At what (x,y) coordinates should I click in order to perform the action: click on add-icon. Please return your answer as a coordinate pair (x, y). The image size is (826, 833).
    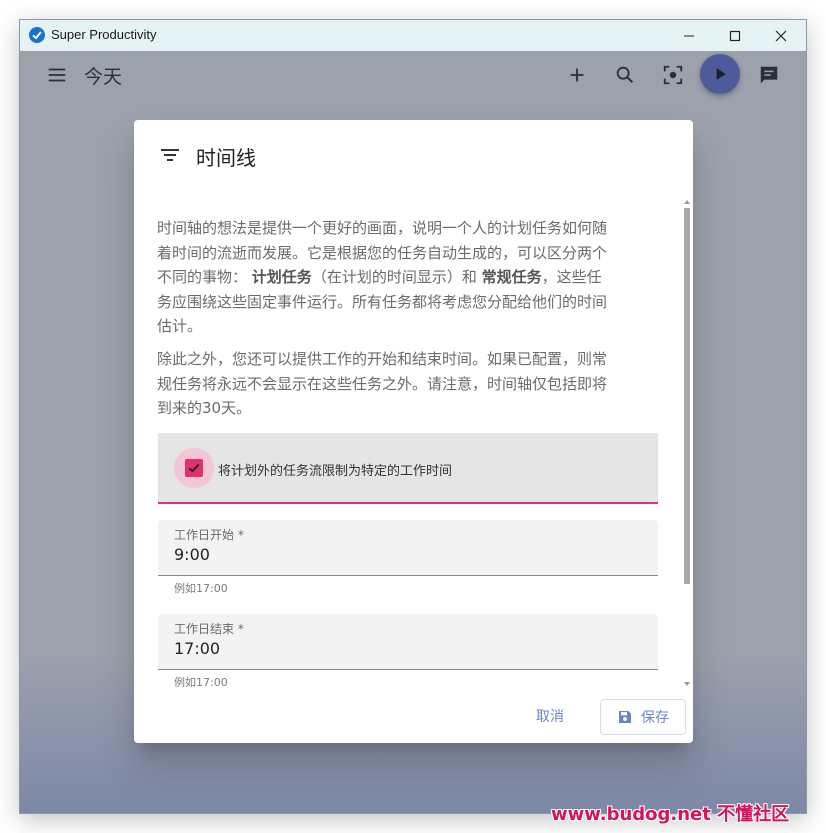
    Looking at the image, I should click on (577, 75).